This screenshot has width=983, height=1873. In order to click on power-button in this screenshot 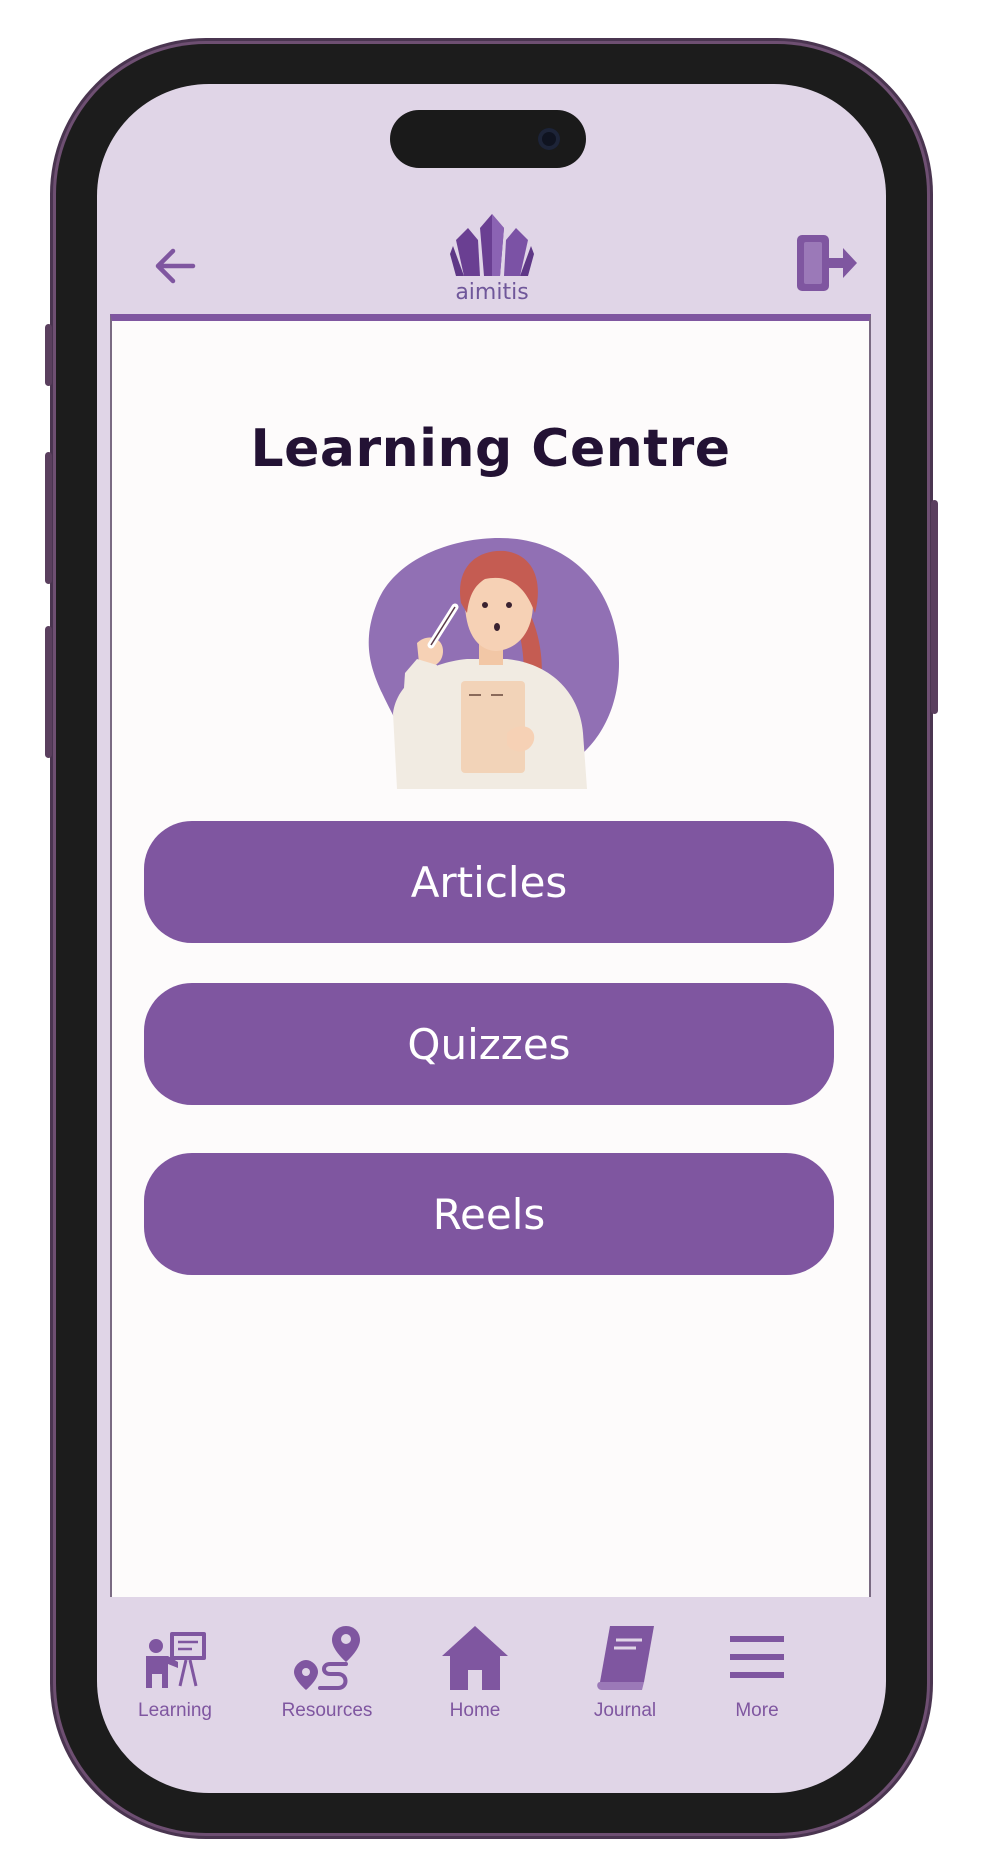, I will do `click(934, 607)`.